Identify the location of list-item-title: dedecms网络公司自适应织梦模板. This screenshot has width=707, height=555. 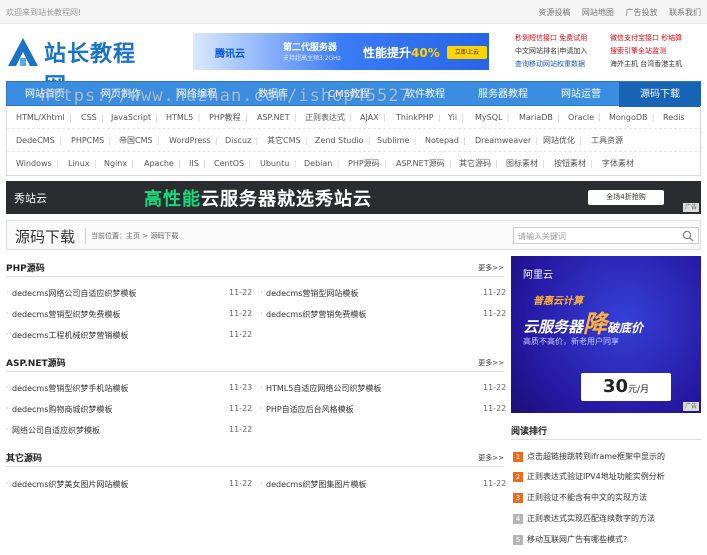
(74, 293).